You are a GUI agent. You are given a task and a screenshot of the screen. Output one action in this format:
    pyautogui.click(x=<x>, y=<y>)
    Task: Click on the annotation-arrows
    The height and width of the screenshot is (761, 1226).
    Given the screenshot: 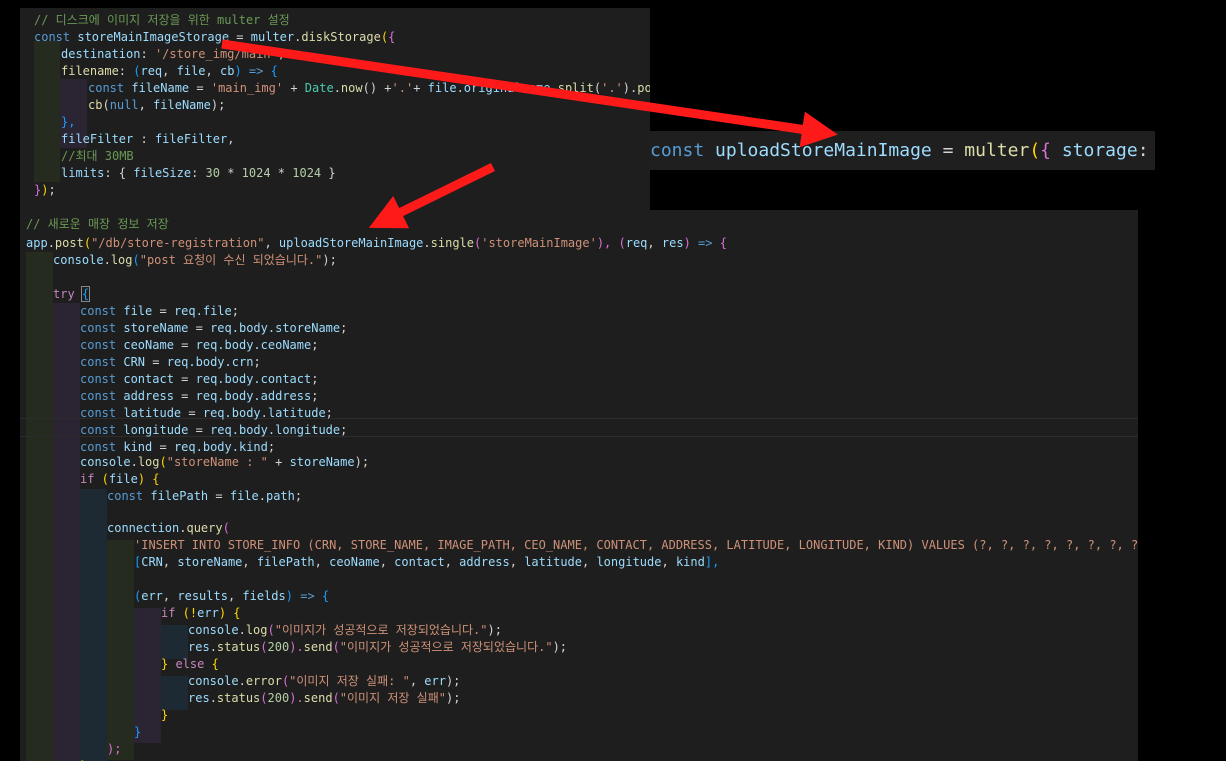 What is the action you would take?
    pyautogui.click(x=529, y=134)
    